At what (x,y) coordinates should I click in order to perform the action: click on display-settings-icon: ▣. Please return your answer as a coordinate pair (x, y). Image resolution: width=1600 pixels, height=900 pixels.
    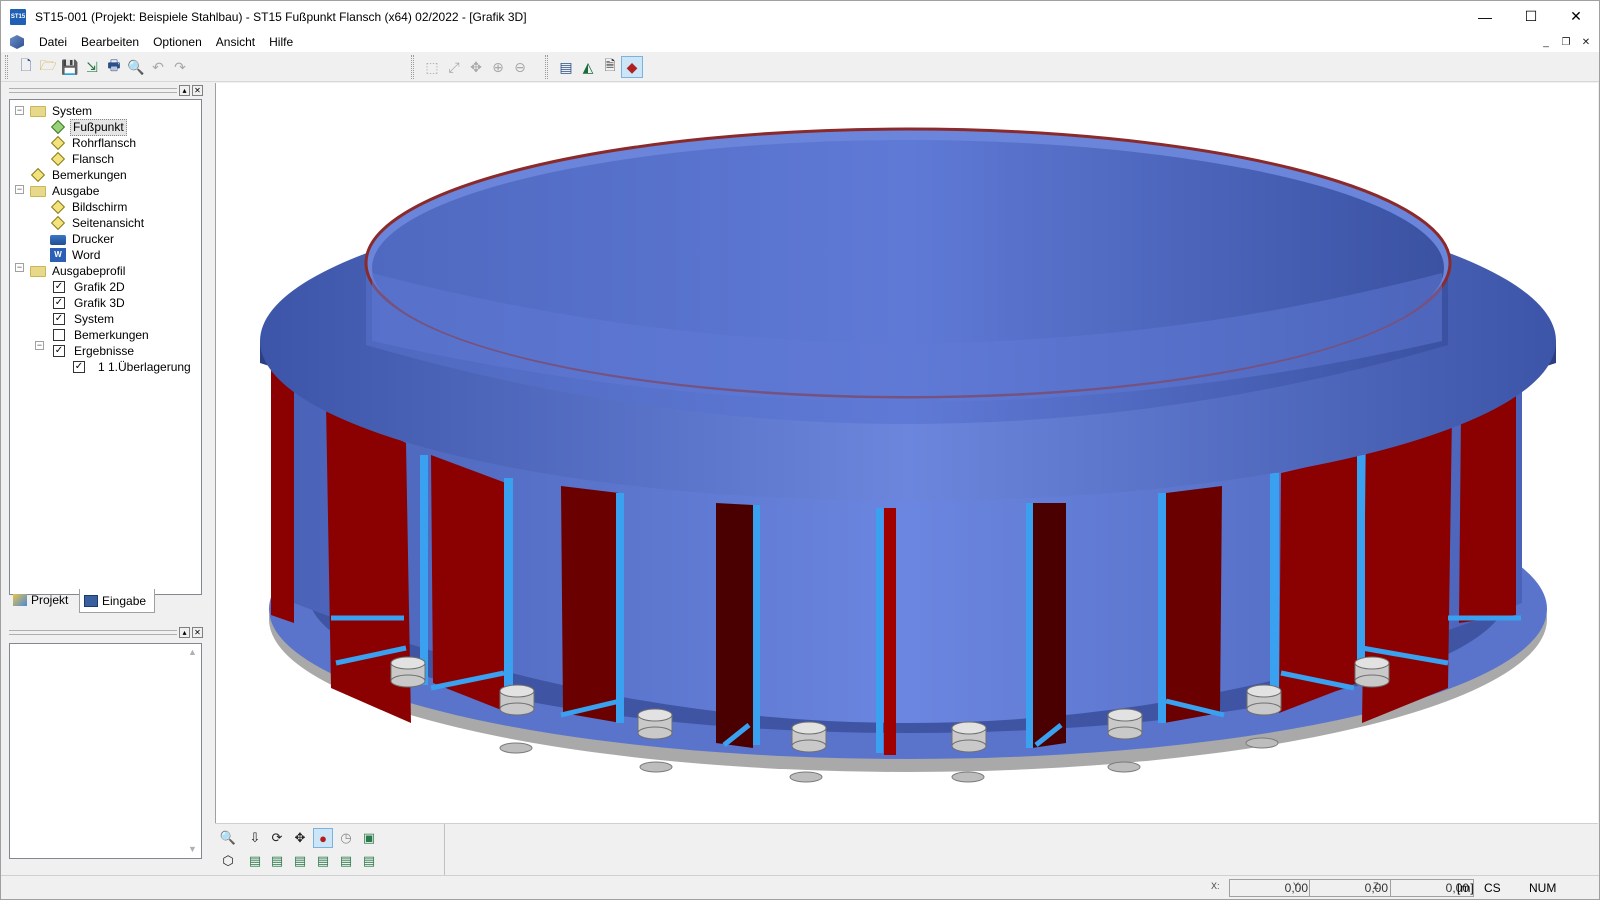
    Looking at the image, I should click on (369, 838).